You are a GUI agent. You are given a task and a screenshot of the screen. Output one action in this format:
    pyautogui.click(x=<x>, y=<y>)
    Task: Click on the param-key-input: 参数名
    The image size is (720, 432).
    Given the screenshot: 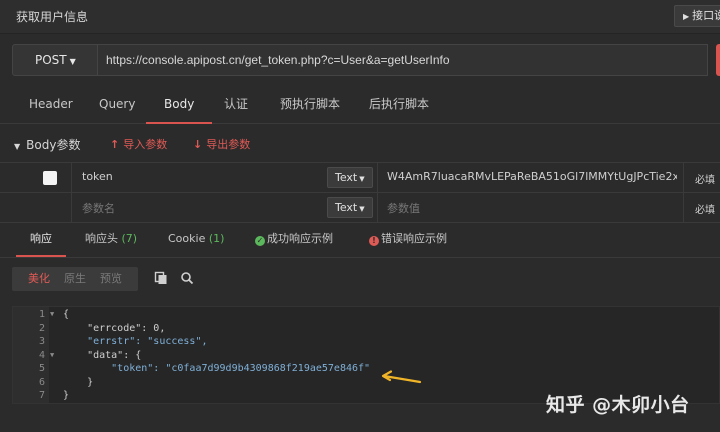 What is the action you would take?
    pyautogui.click(x=98, y=208)
    